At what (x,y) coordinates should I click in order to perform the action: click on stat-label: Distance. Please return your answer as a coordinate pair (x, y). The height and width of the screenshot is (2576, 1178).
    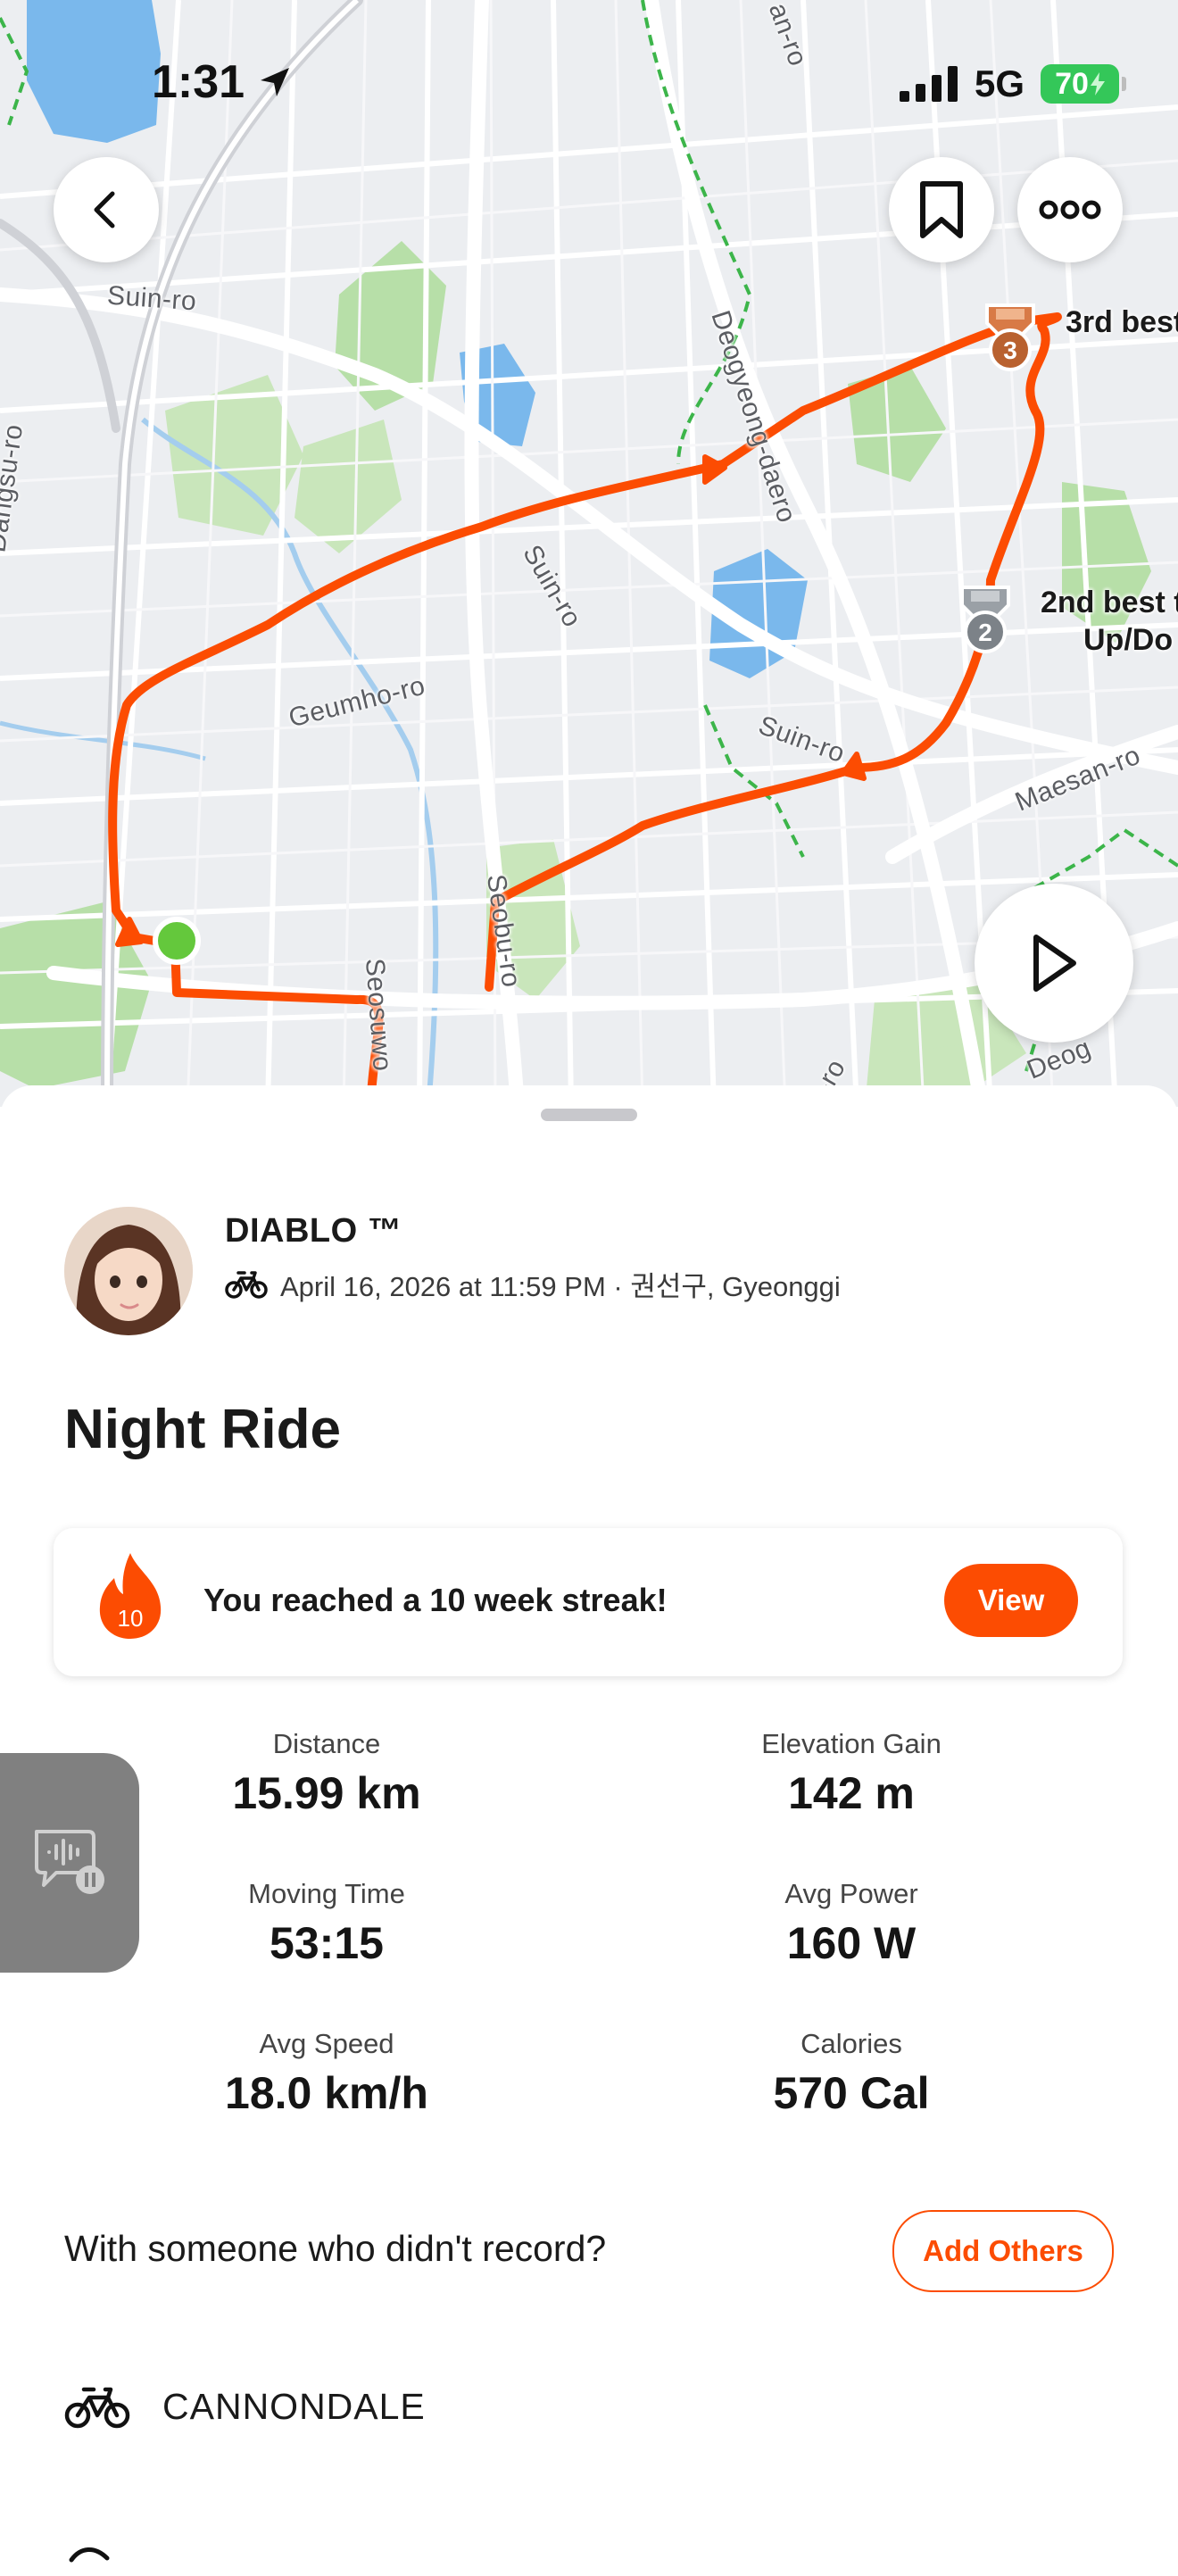
    Looking at the image, I should click on (326, 1743).